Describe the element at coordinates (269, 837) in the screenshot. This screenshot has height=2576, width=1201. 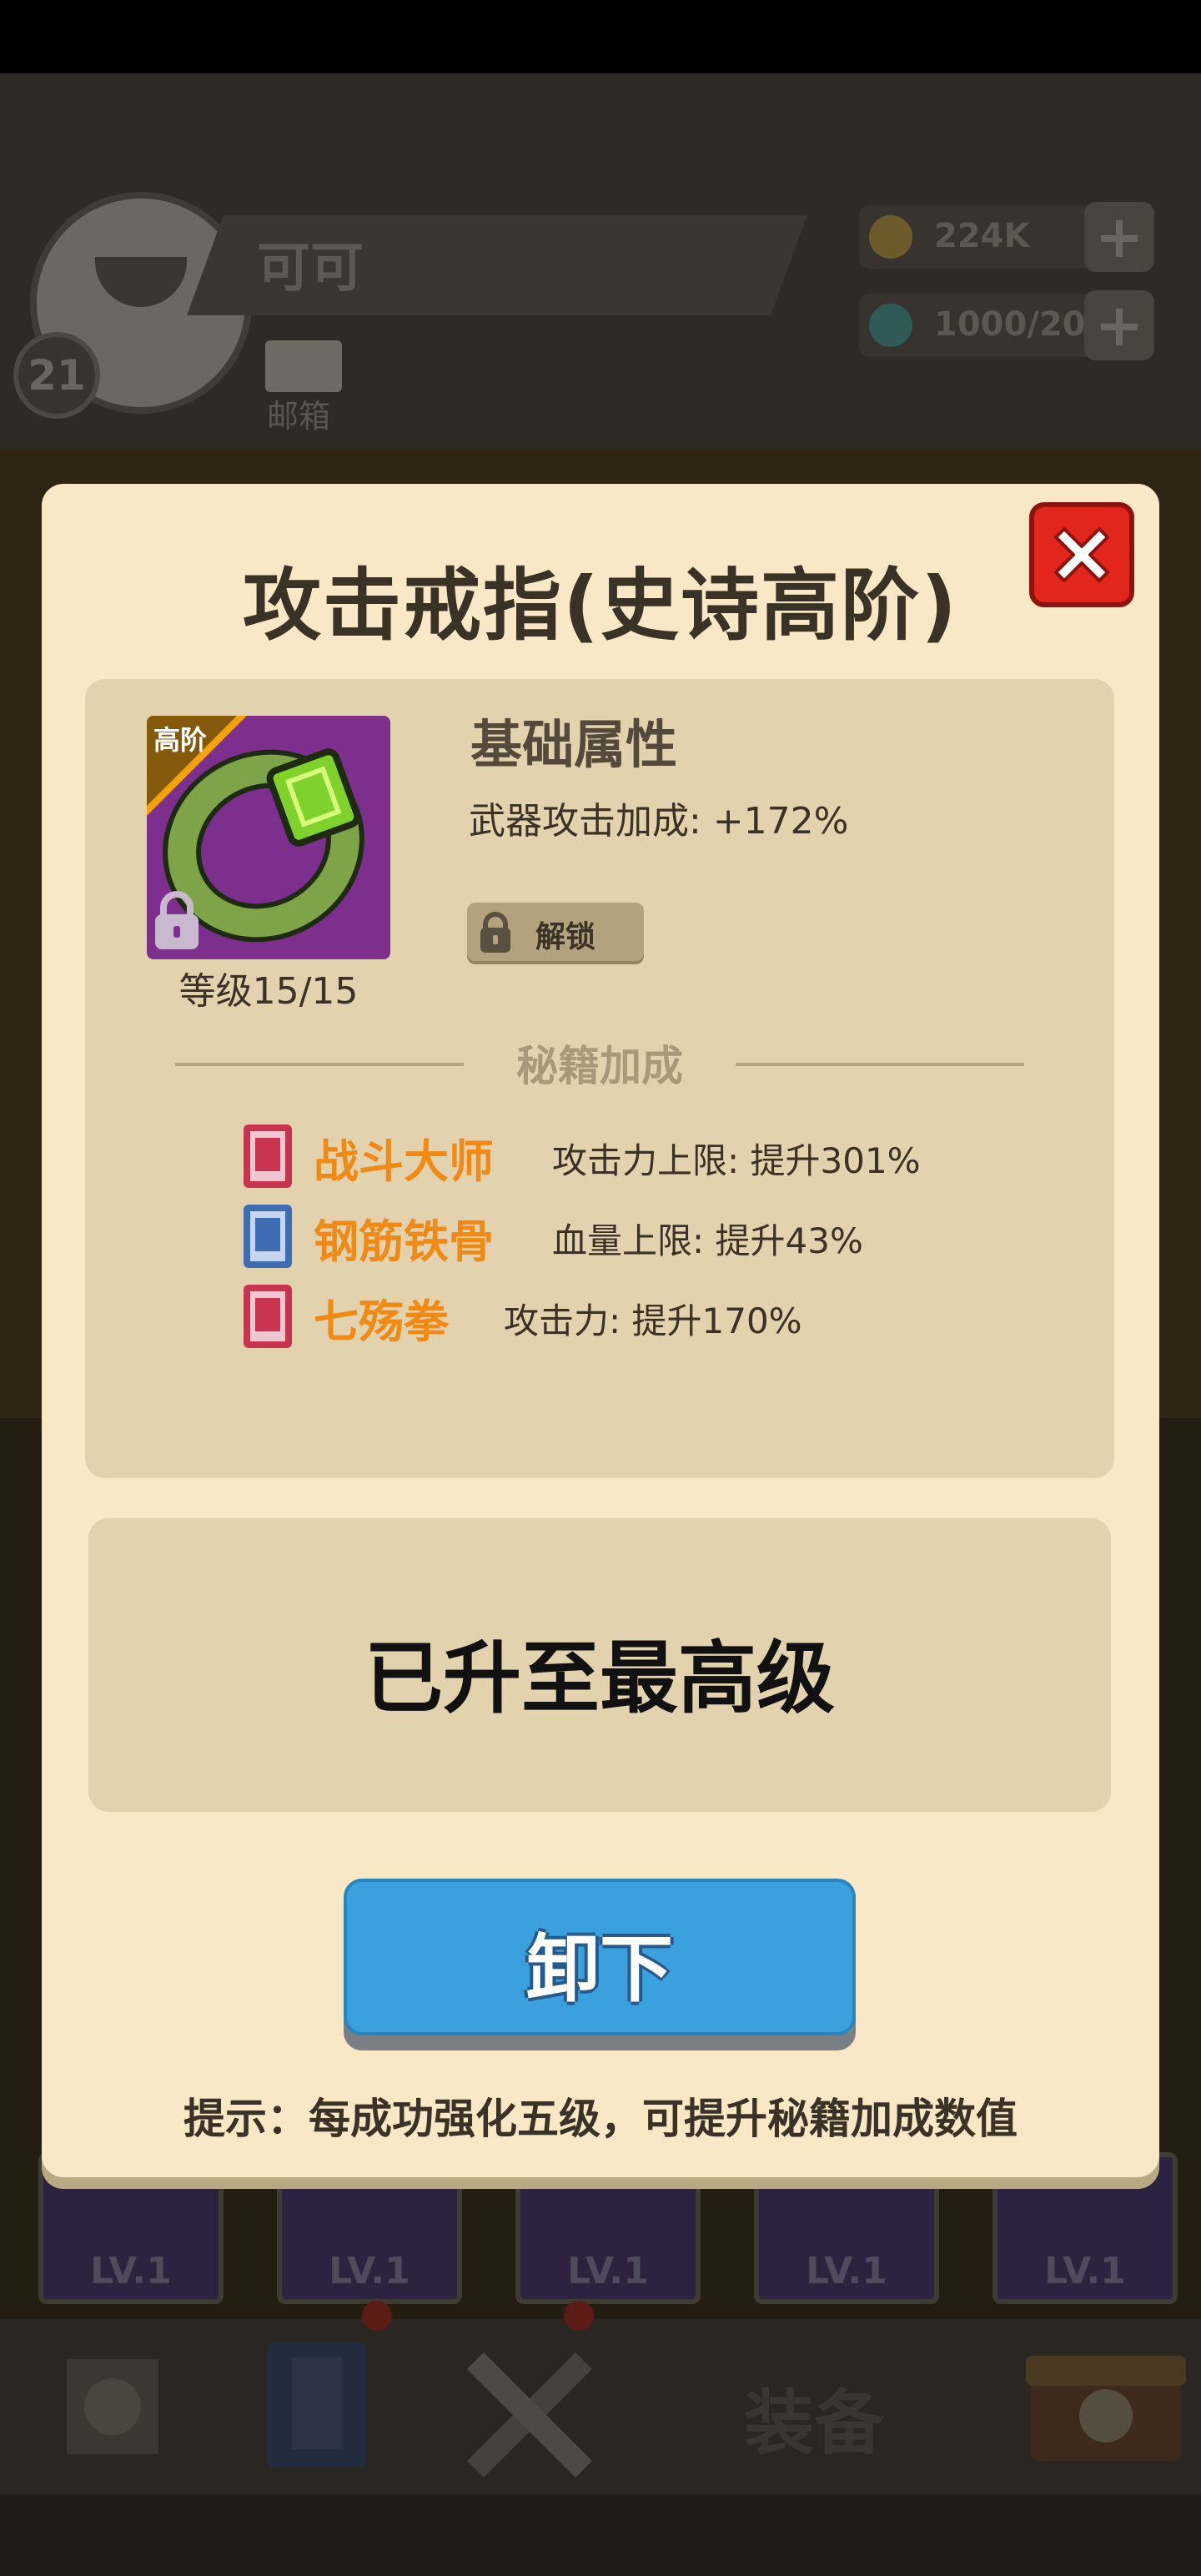
I see `ring-item-icon: 高阶` at that location.